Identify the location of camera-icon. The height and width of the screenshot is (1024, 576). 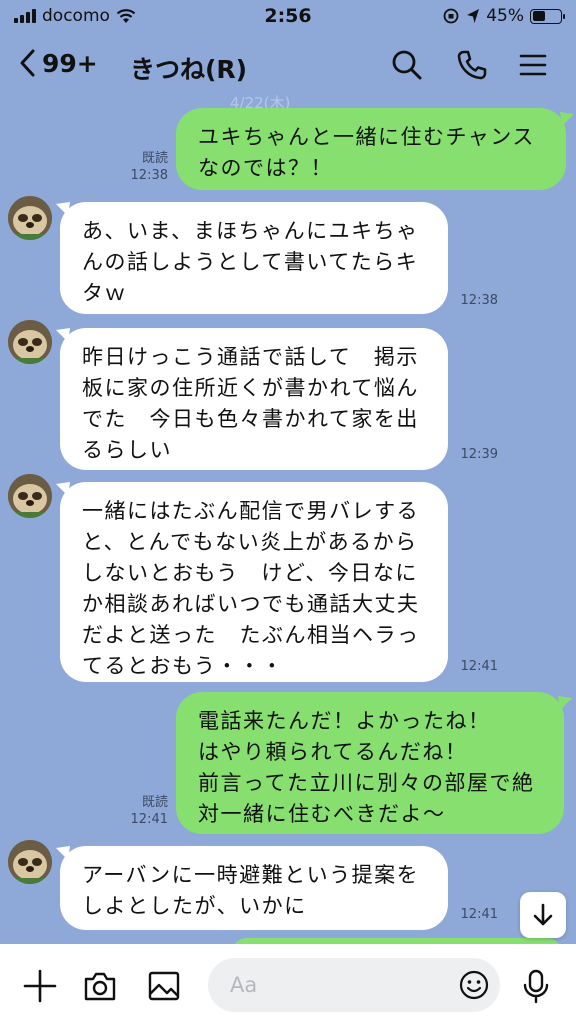
(100, 986).